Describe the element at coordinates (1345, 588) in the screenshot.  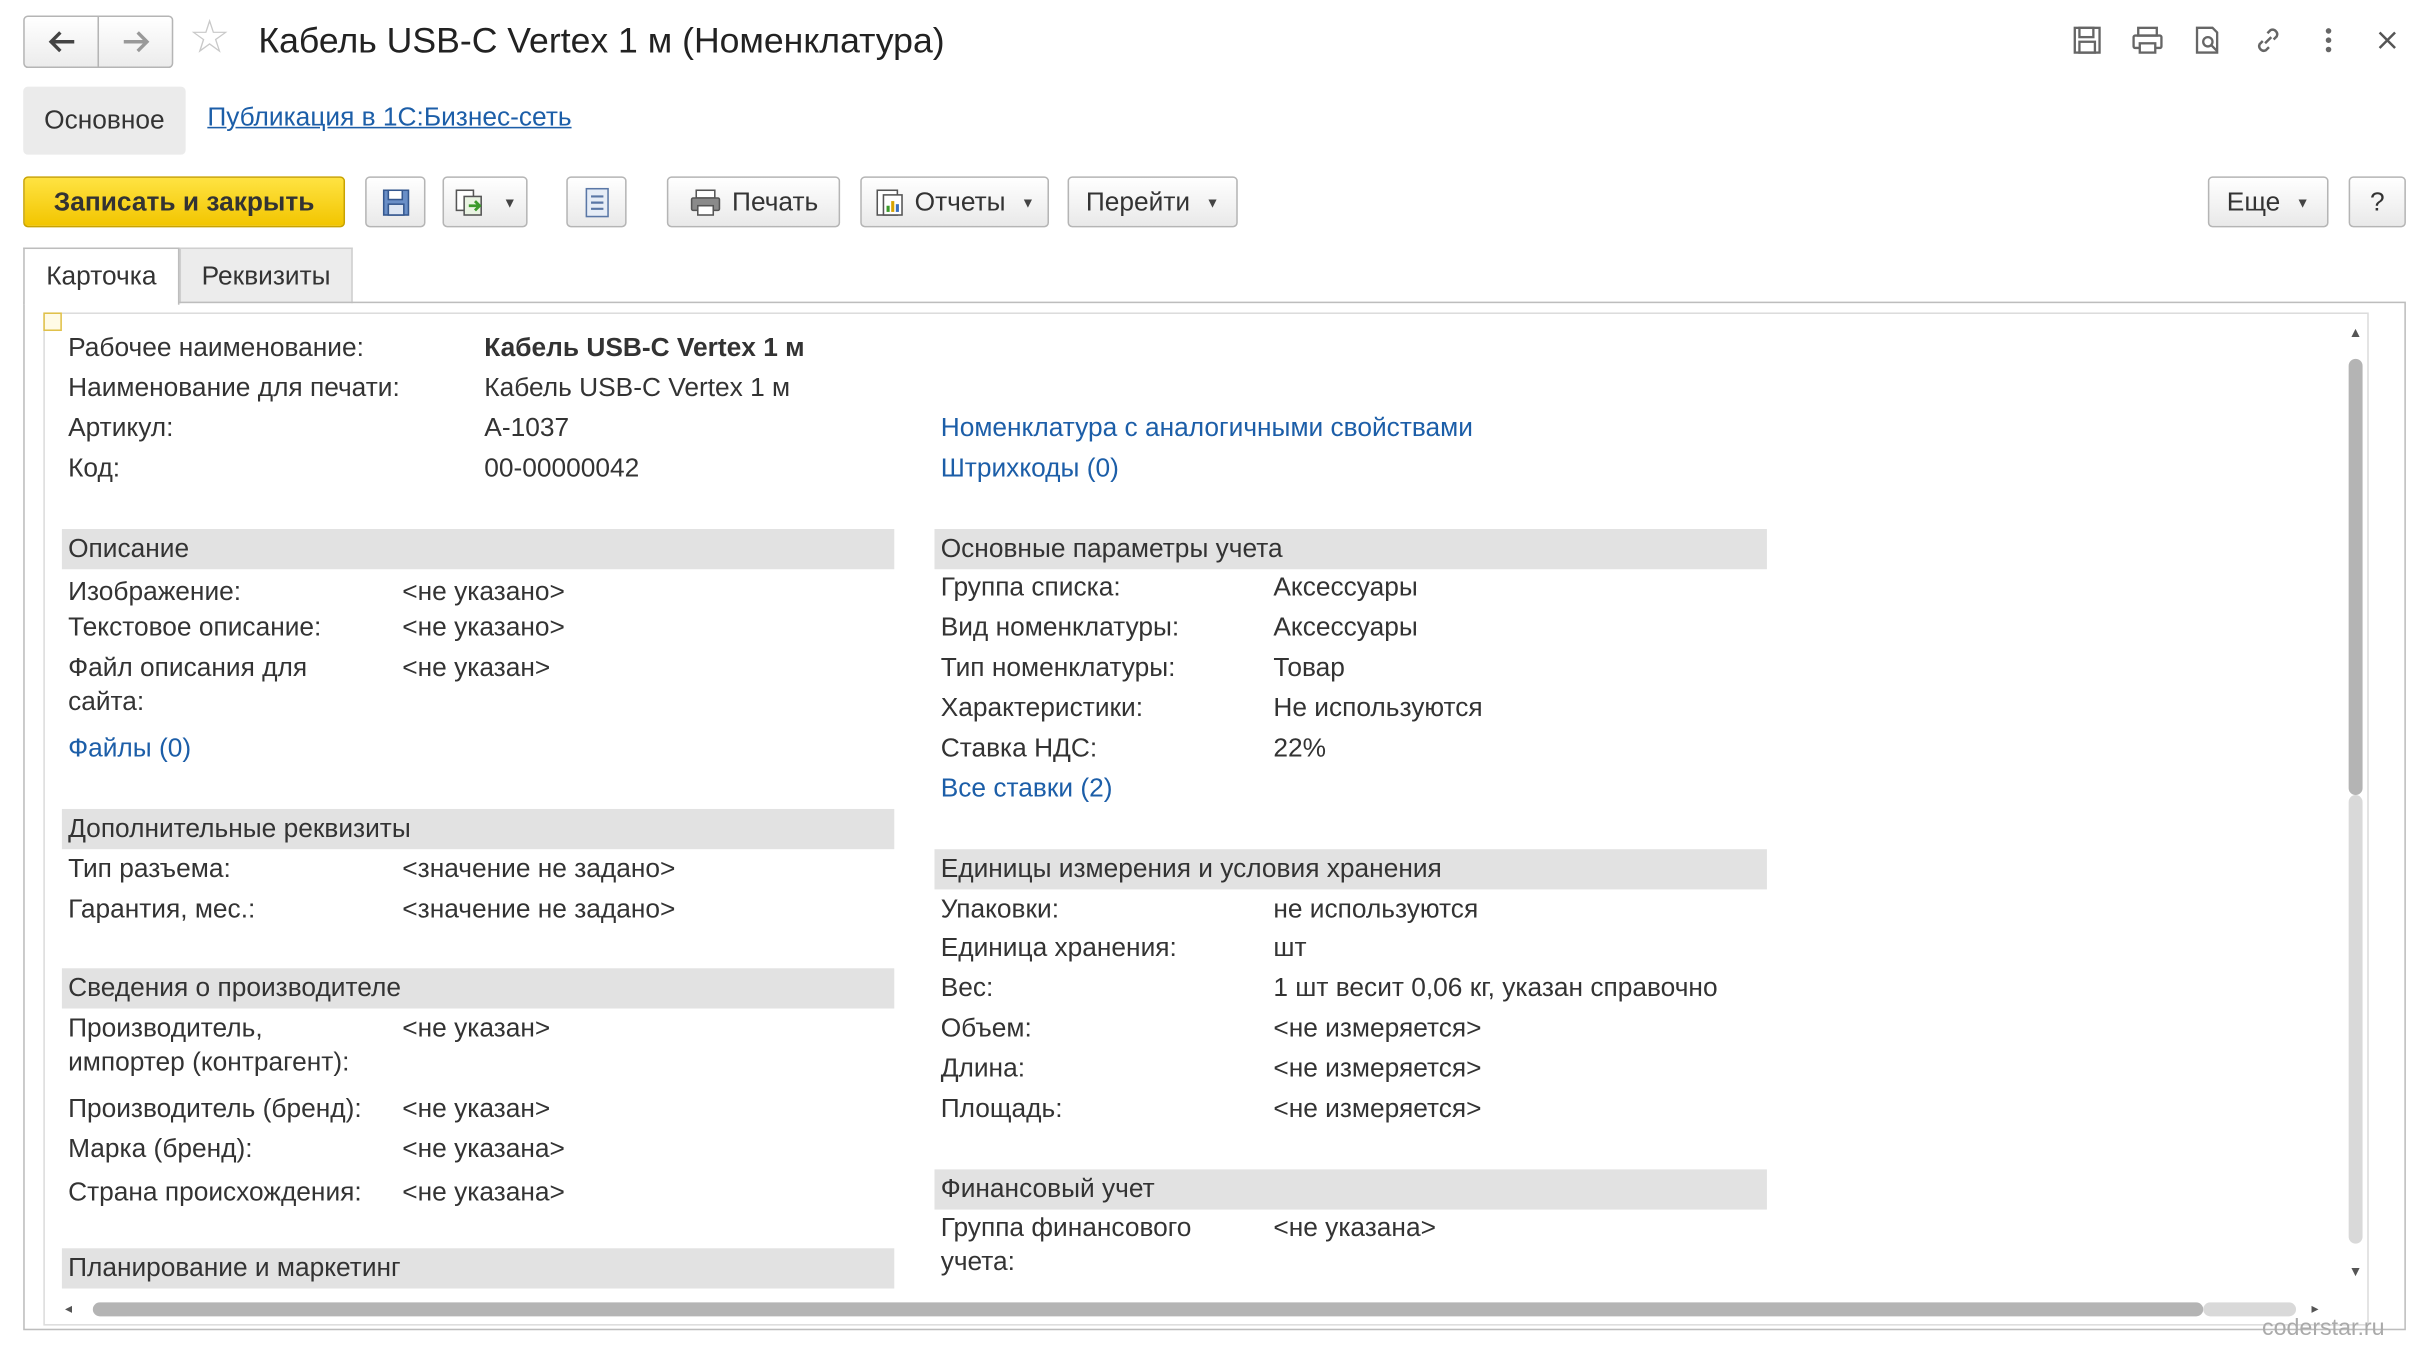
I see `list-group-value: Аксессуары` at that location.